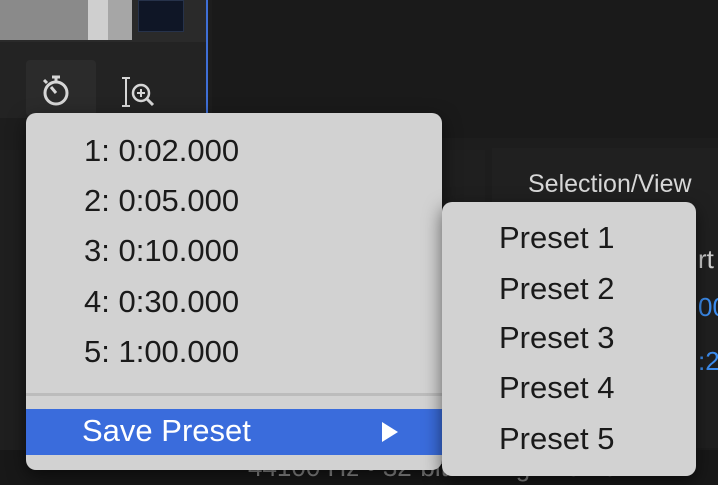  I want to click on panel-heading: Selection/View, so click(610, 184).